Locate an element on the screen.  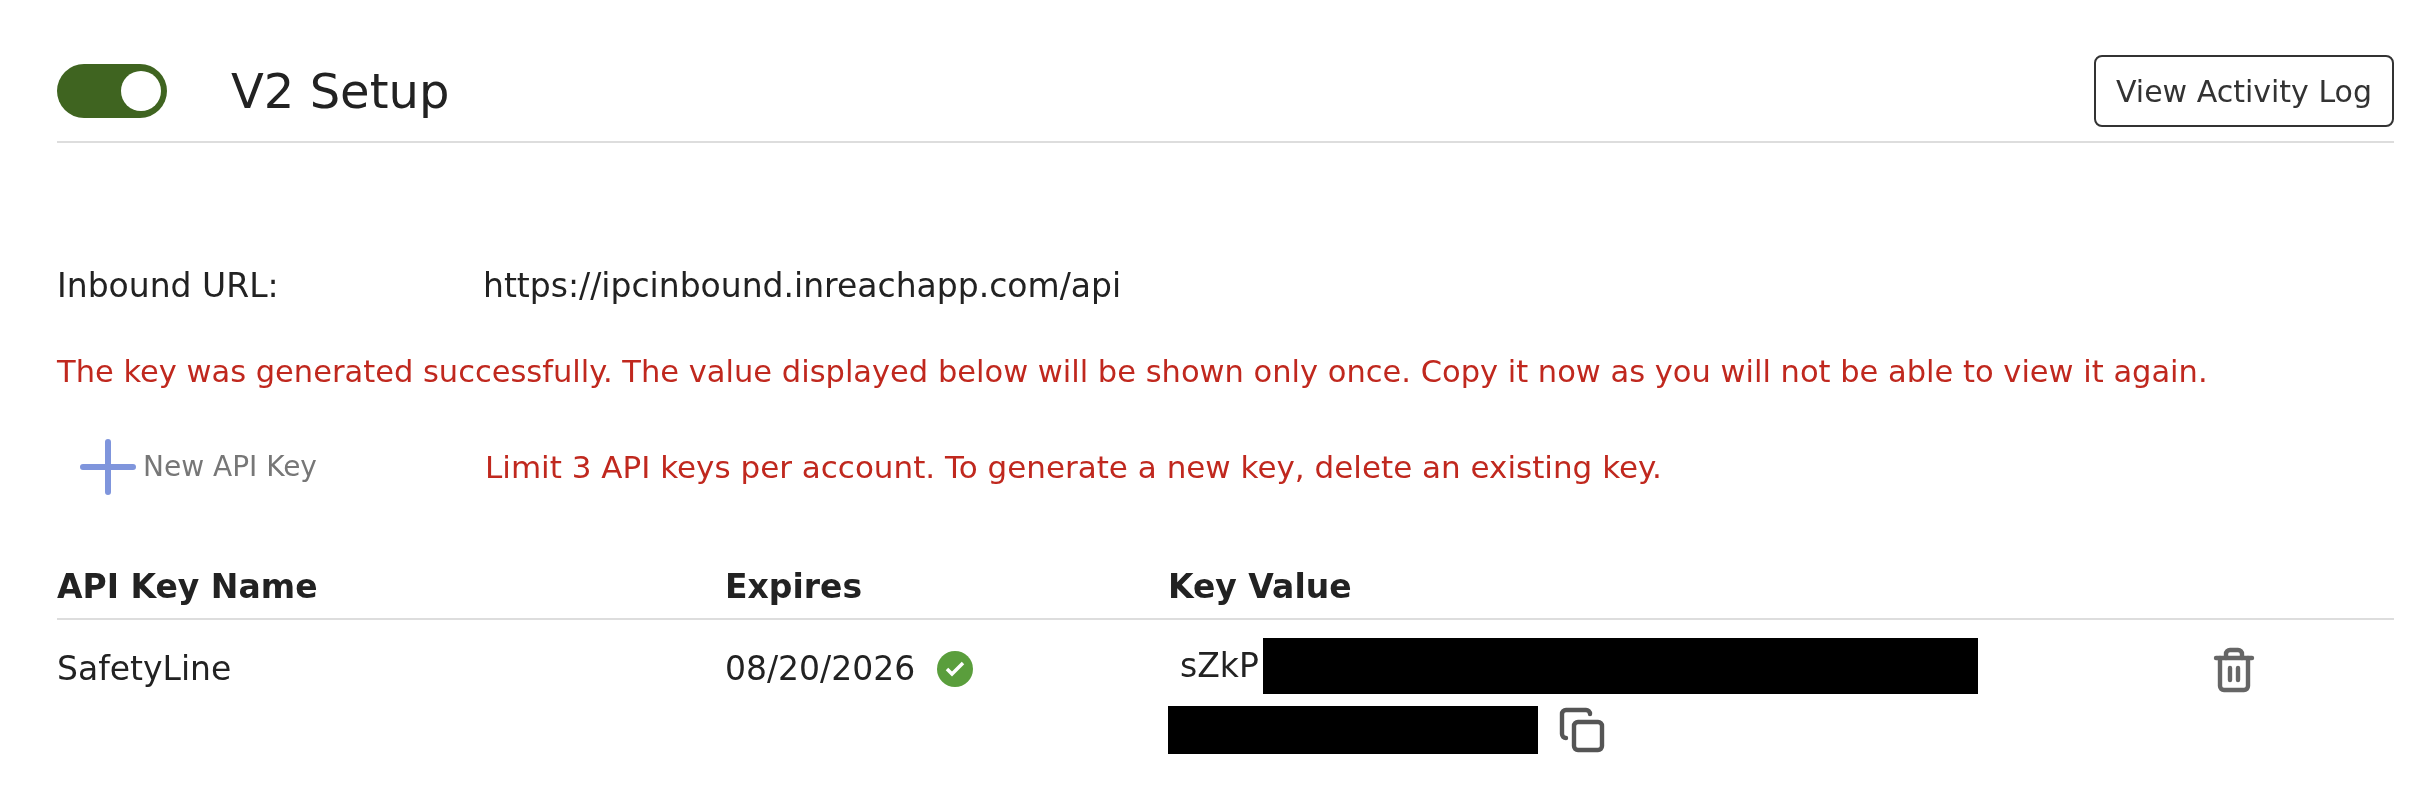
column-header: API Key Name is located at coordinates (188, 587).